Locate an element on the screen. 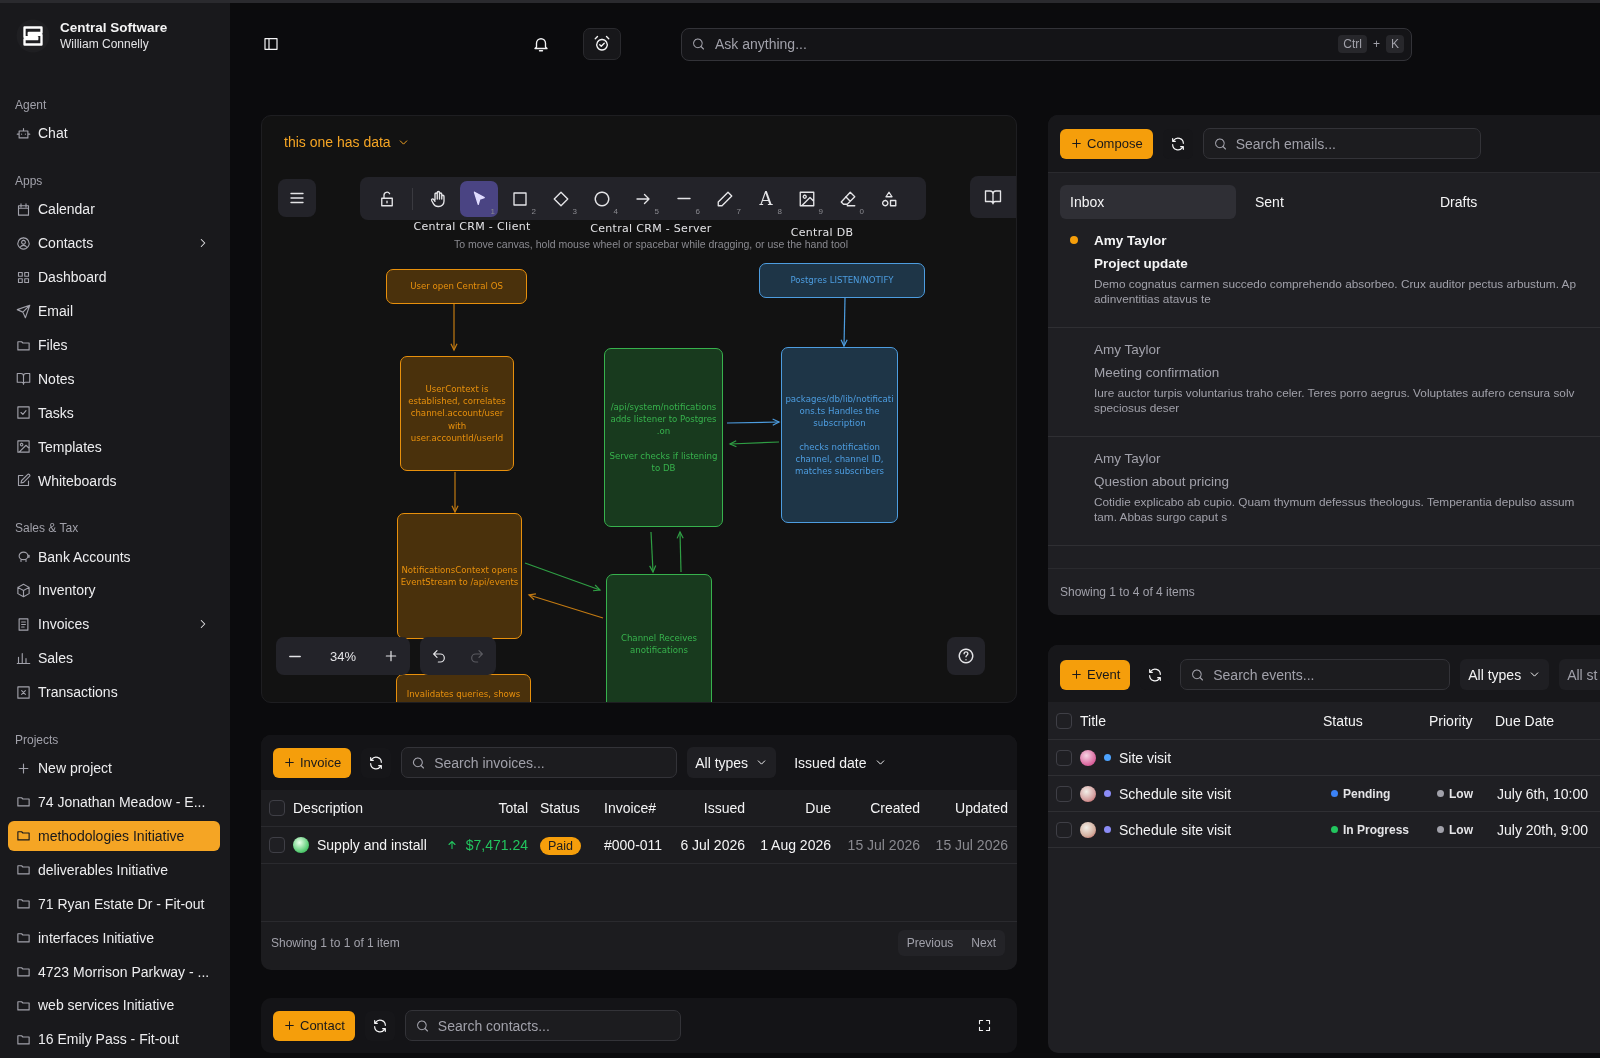 This screenshot has width=1600, height=1058. line-tool: 6 is located at coordinates (684, 198).